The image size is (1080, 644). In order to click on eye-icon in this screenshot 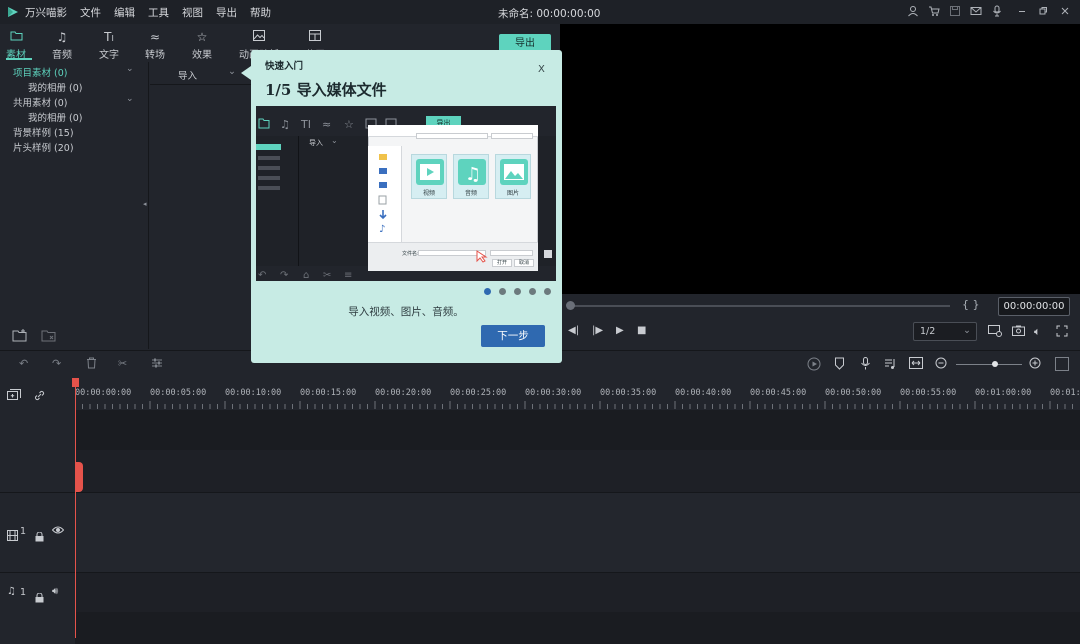, I will do `click(58, 531)`.